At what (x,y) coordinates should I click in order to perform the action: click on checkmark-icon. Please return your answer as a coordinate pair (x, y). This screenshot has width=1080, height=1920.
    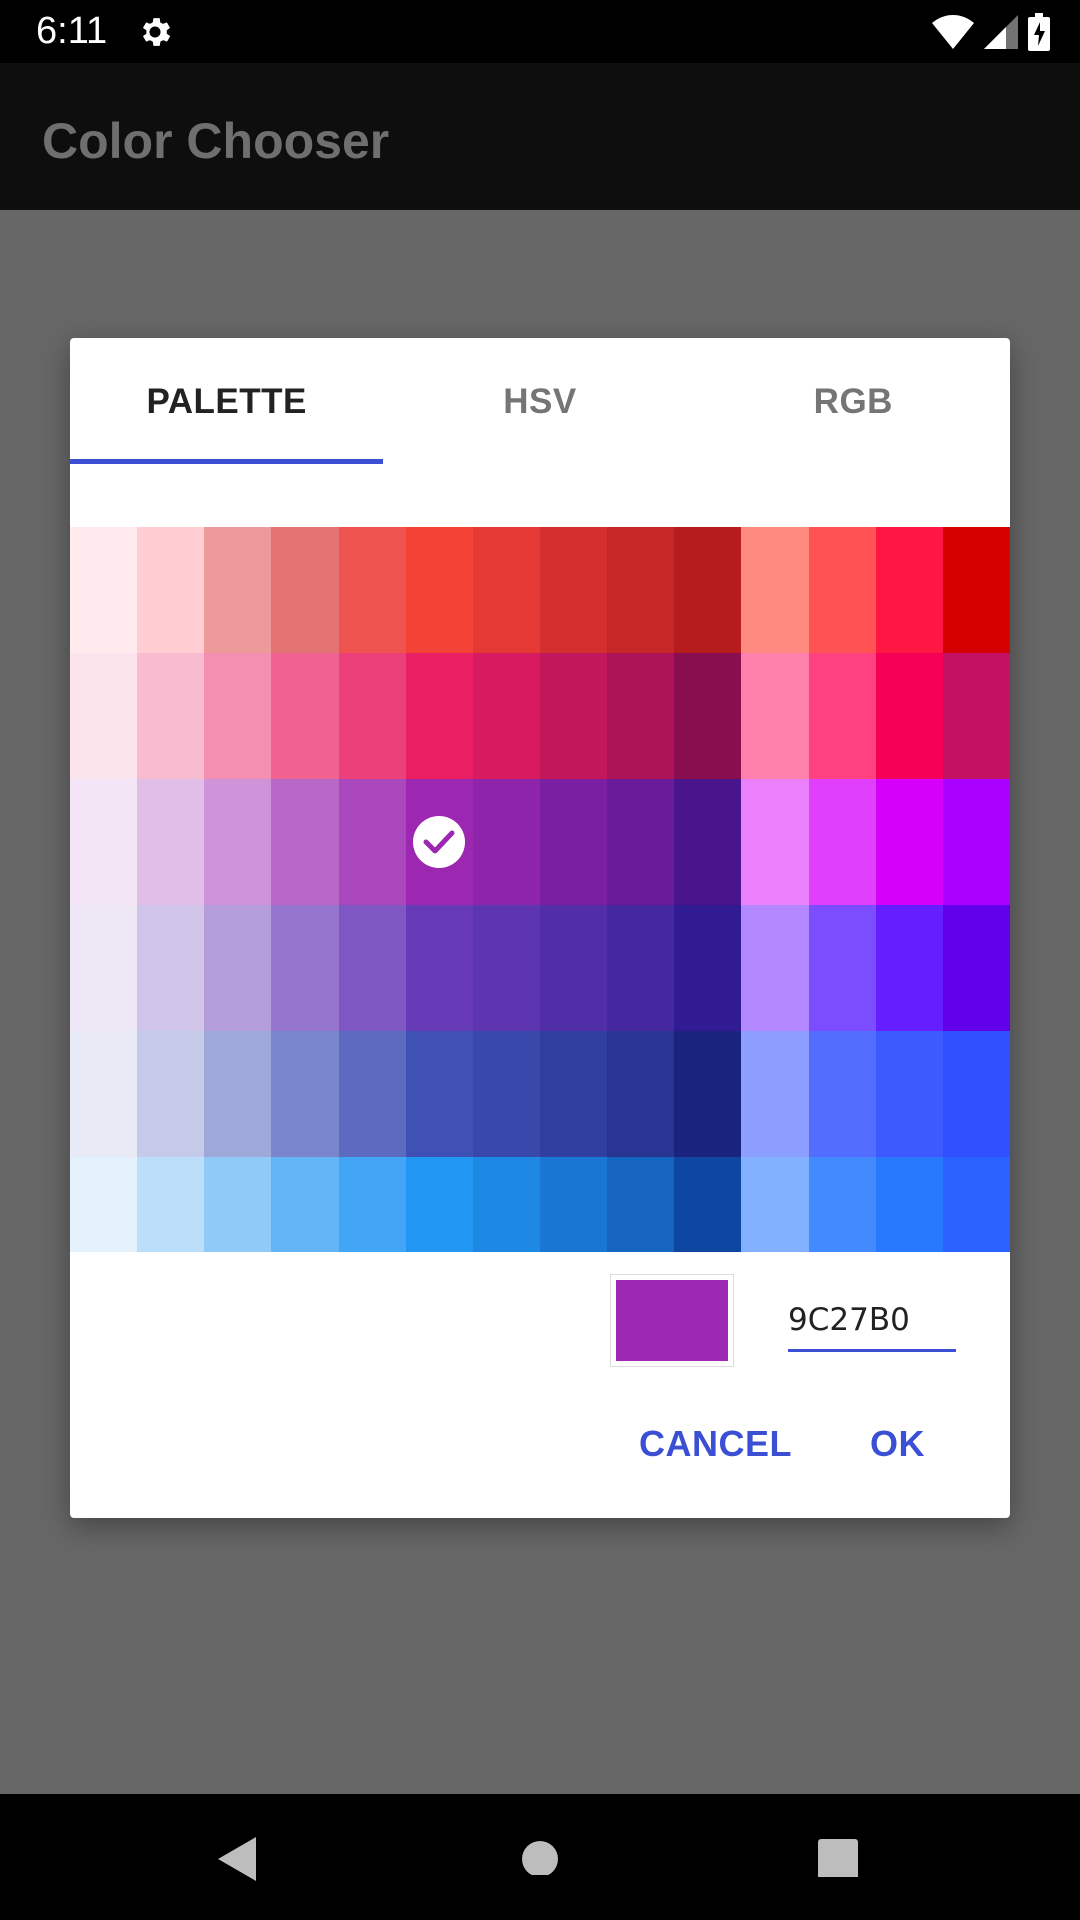
    Looking at the image, I should click on (439, 842).